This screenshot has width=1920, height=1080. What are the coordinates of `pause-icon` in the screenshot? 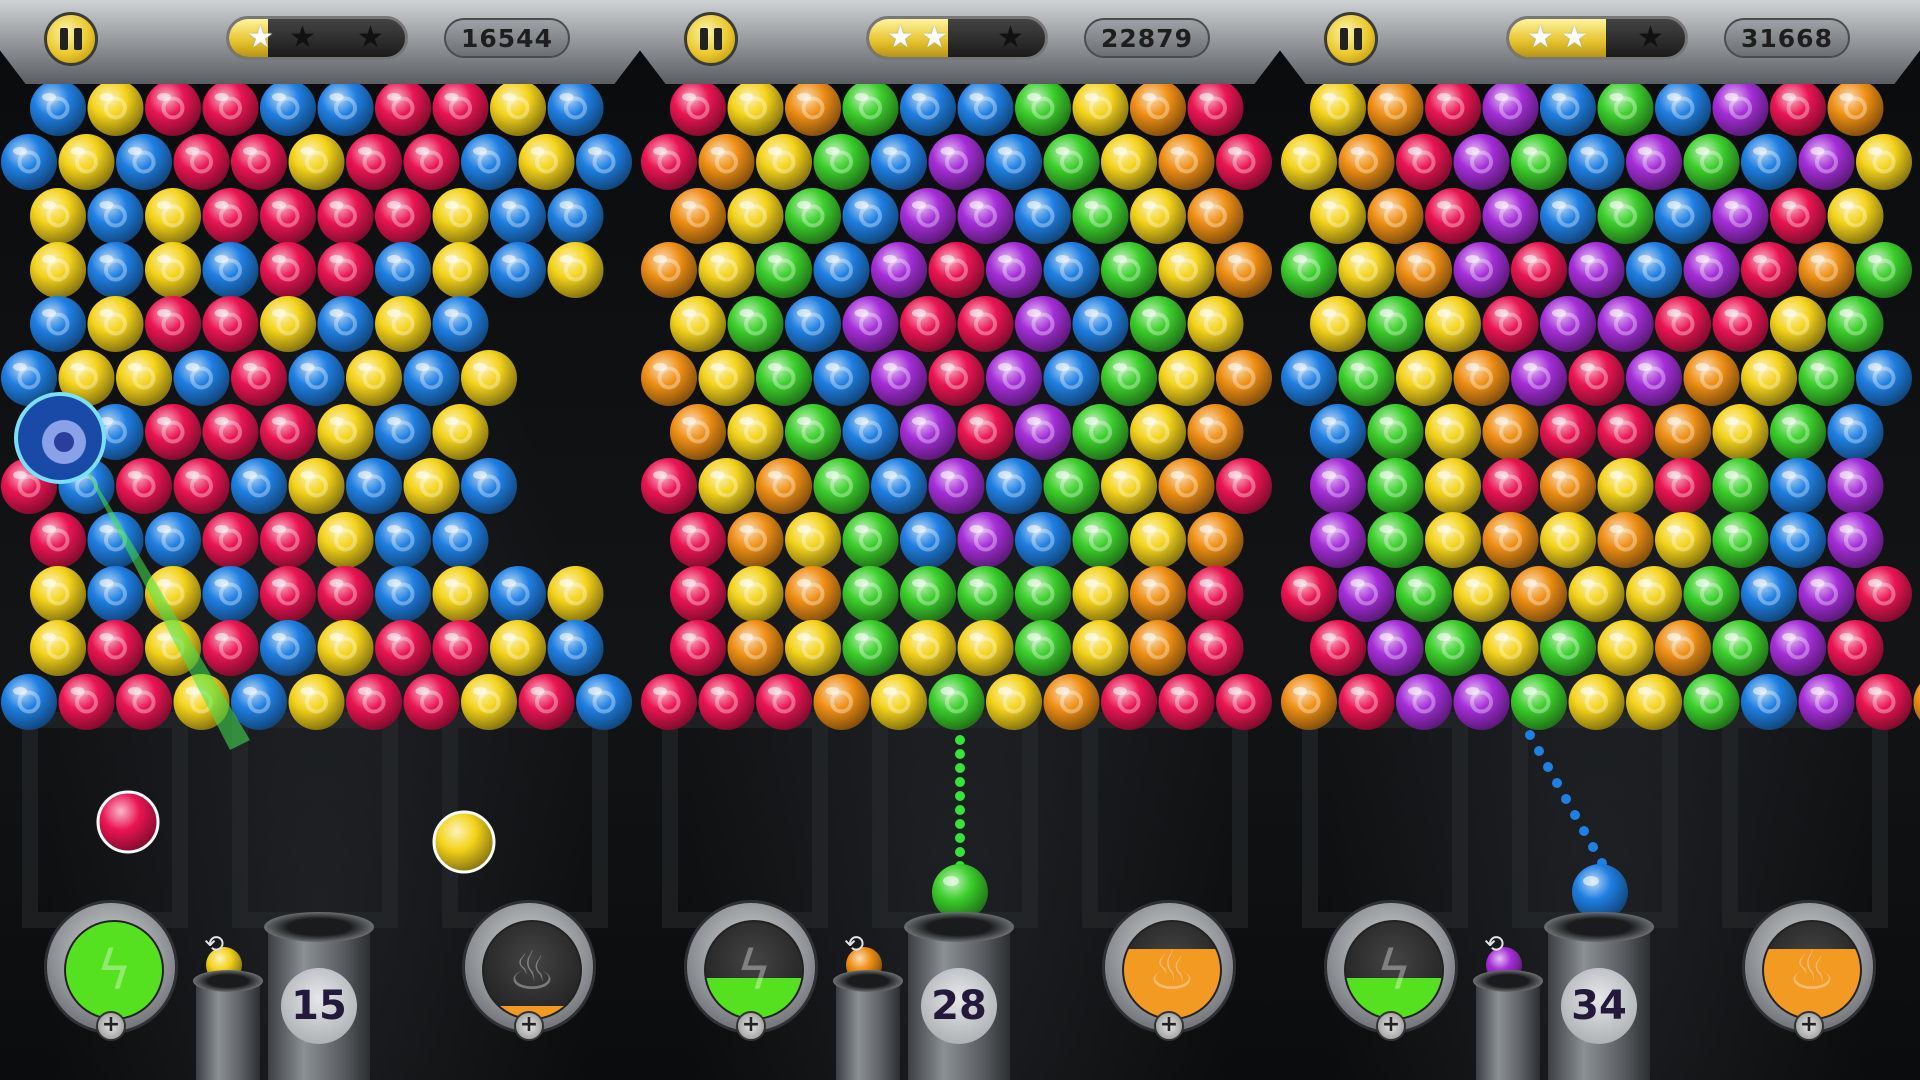 It's located at (1344, 39).